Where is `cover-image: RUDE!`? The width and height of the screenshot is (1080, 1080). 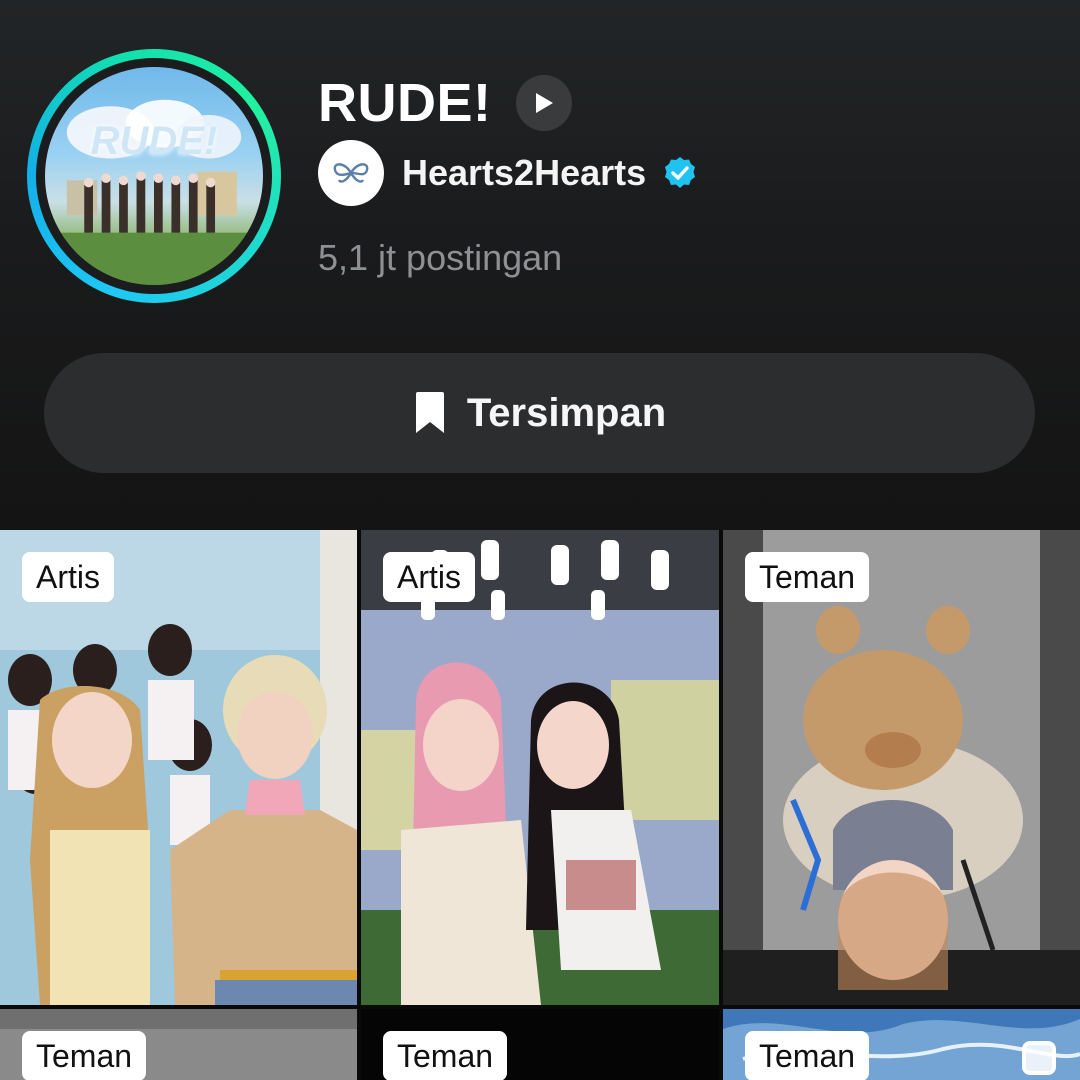
cover-image: RUDE! is located at coordinates (154, 176).